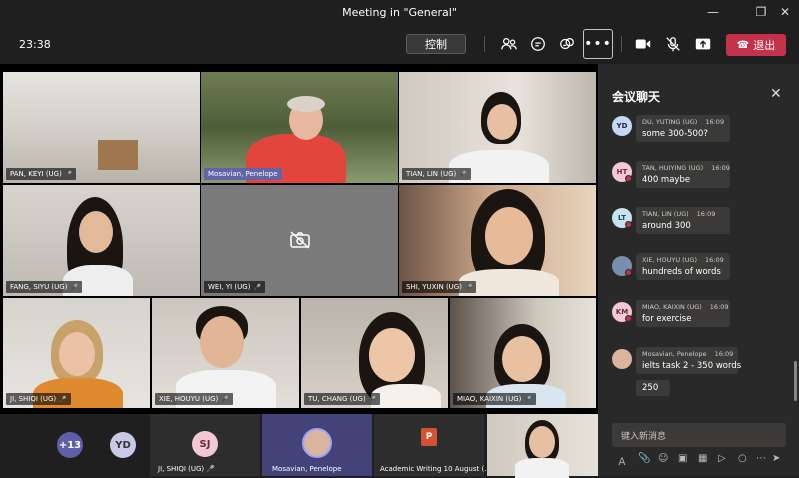  I want to click on reactions-icon, so click(567, 44).